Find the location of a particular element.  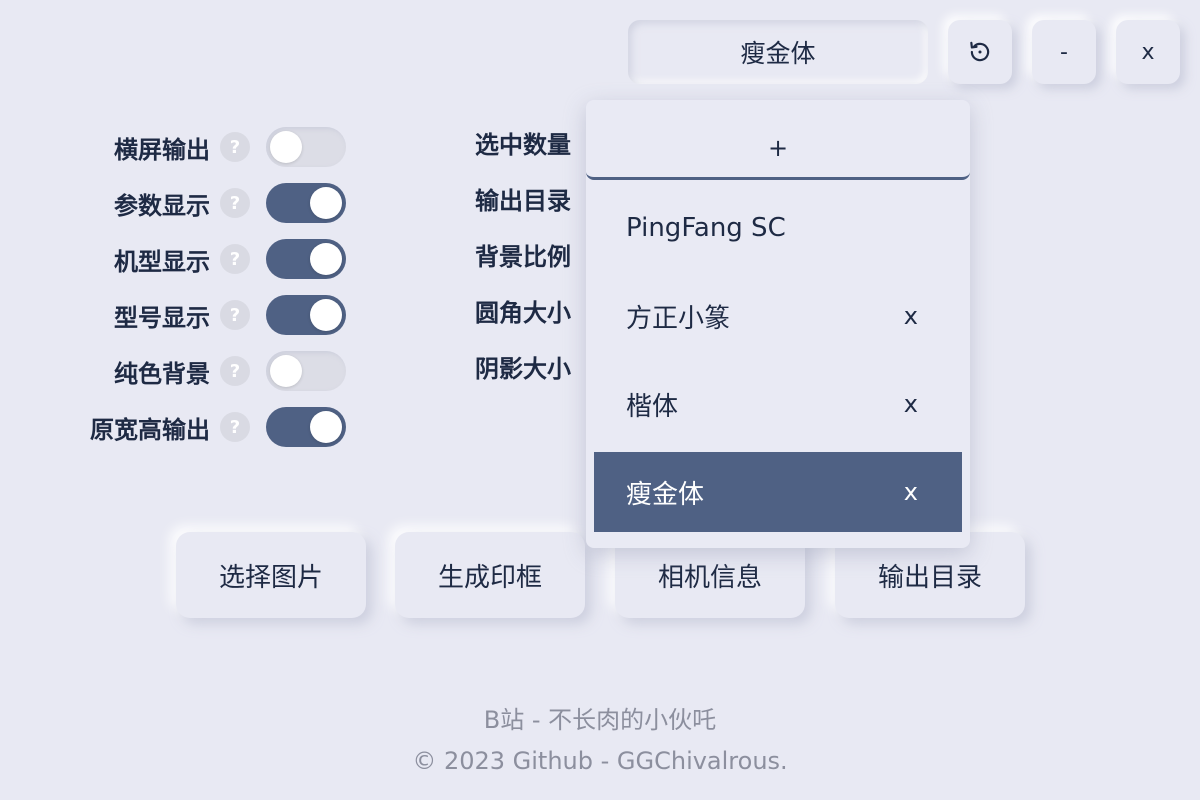

setting-label-output-dir: 输出目录 is located at coordinates (523, 201).